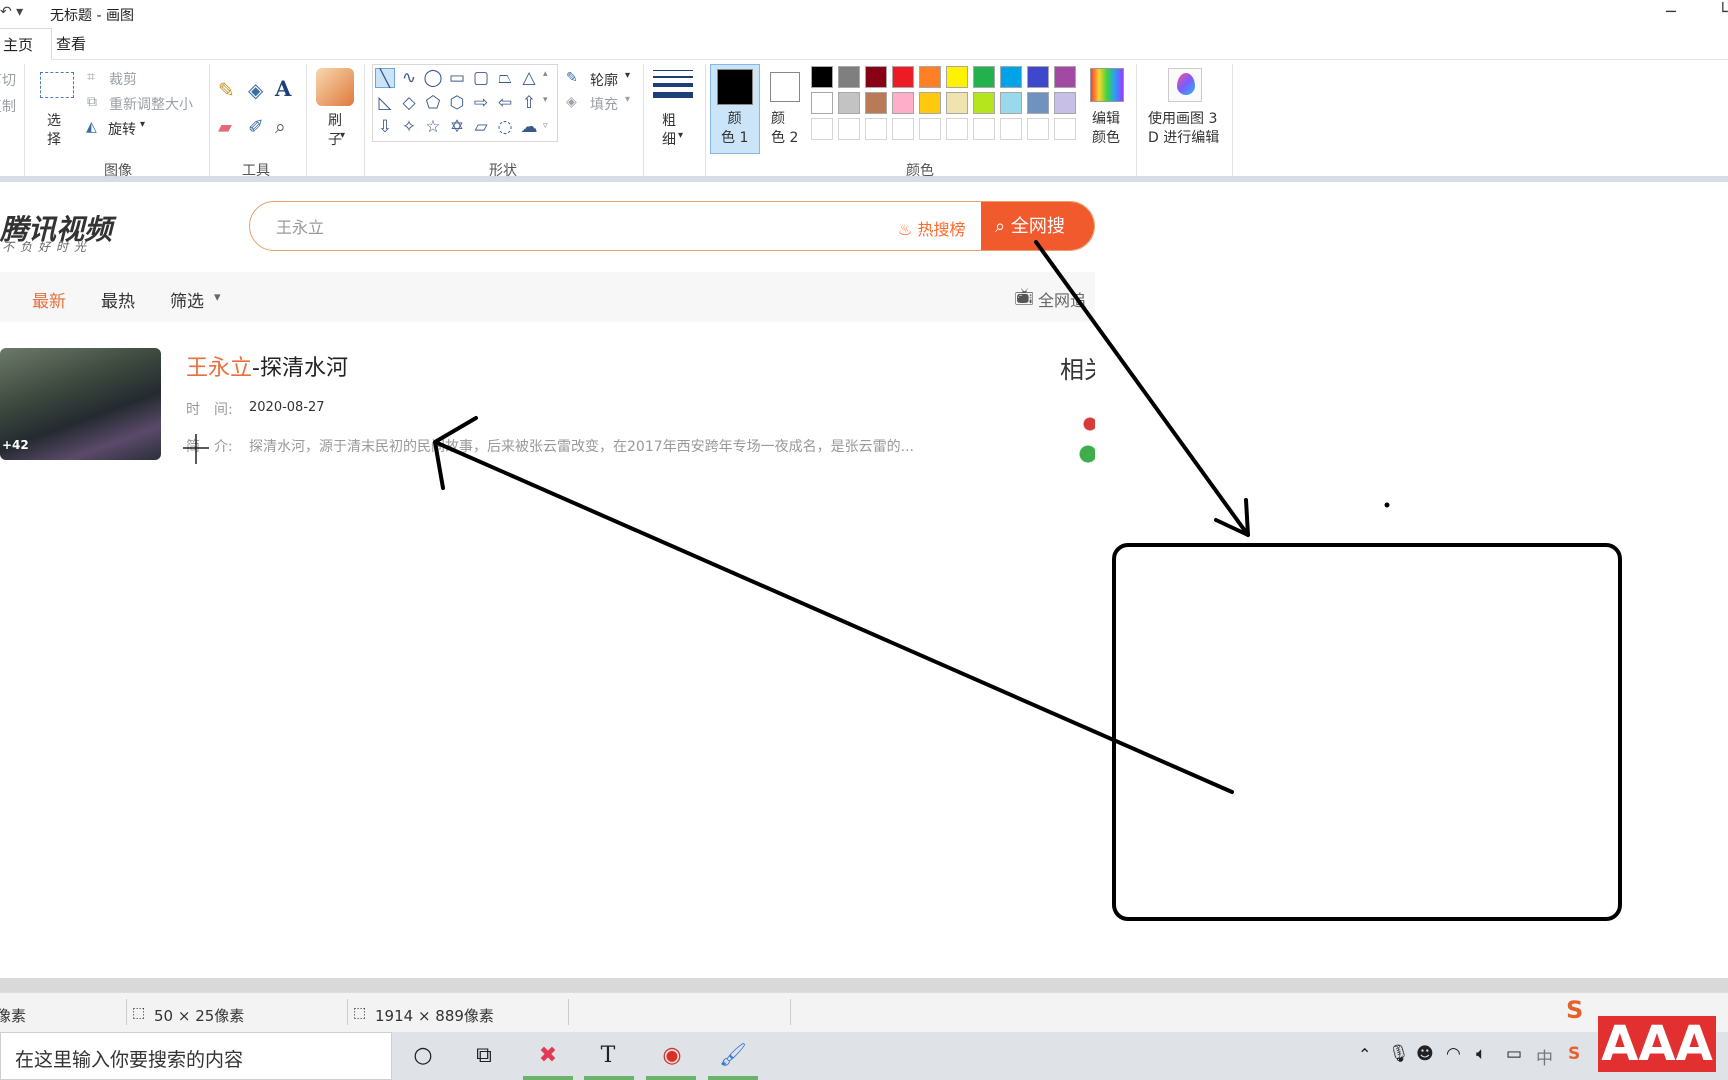 This screenshot has width=1728, height=1080. What do you see at coordinates (1364, 1054) in the screenshot?
I see `chevron-up-icon: ⌃` at bounding box center [1364, 1054].